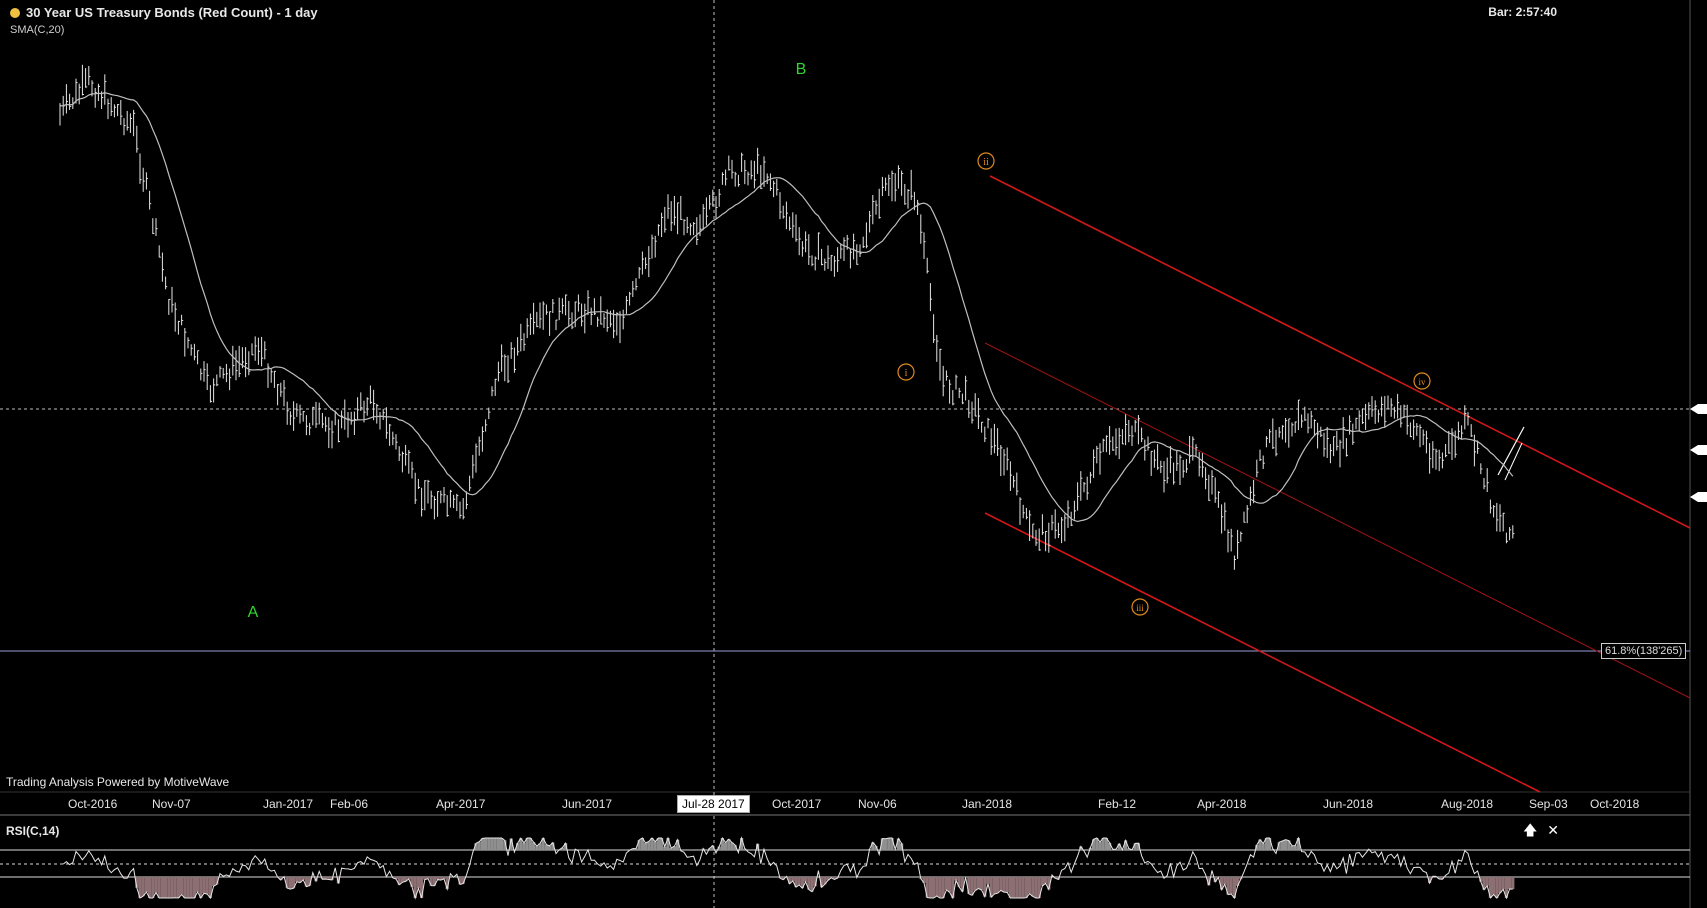  Describe the element at coordinates (1538, 832) in the screenshot. I see `rsi-controls: 🡅 ✕` at that location.